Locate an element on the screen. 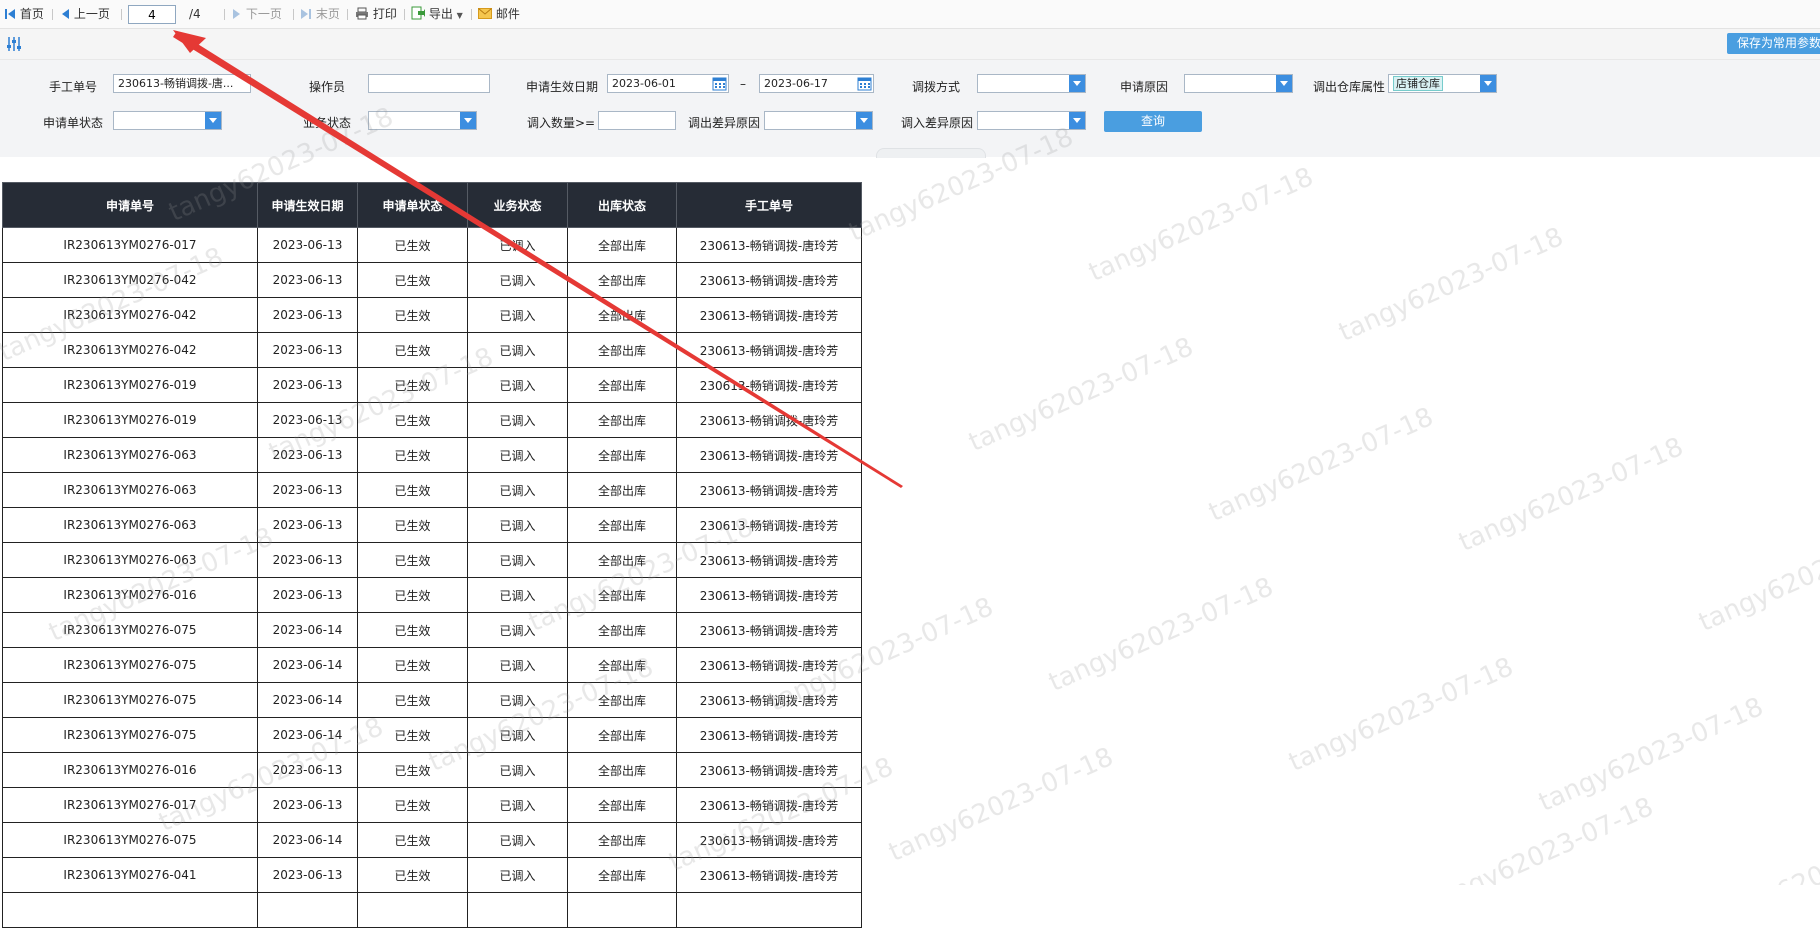 Image resolution: width=1820 pixels, height=928 pixels. mail-button: 邮件 is located at coordinates (499, 14).